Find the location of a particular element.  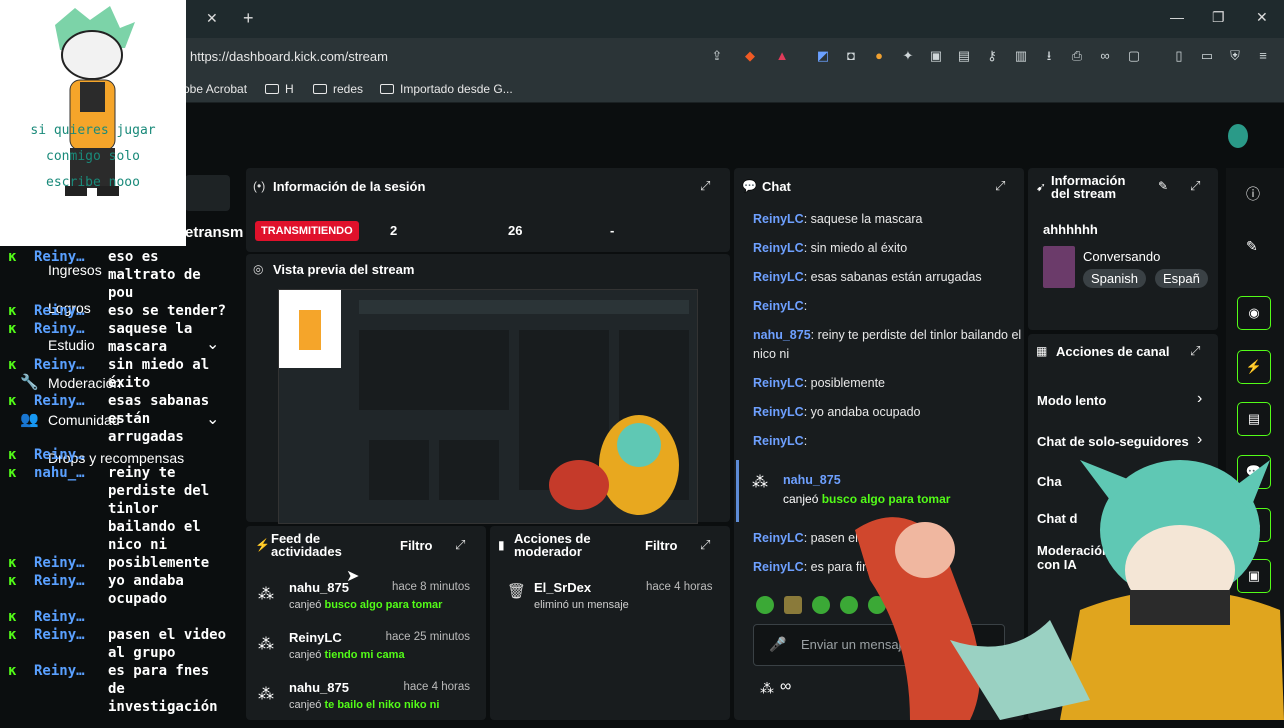

extension-icon: ◘ is located at coordinates (851, 56).